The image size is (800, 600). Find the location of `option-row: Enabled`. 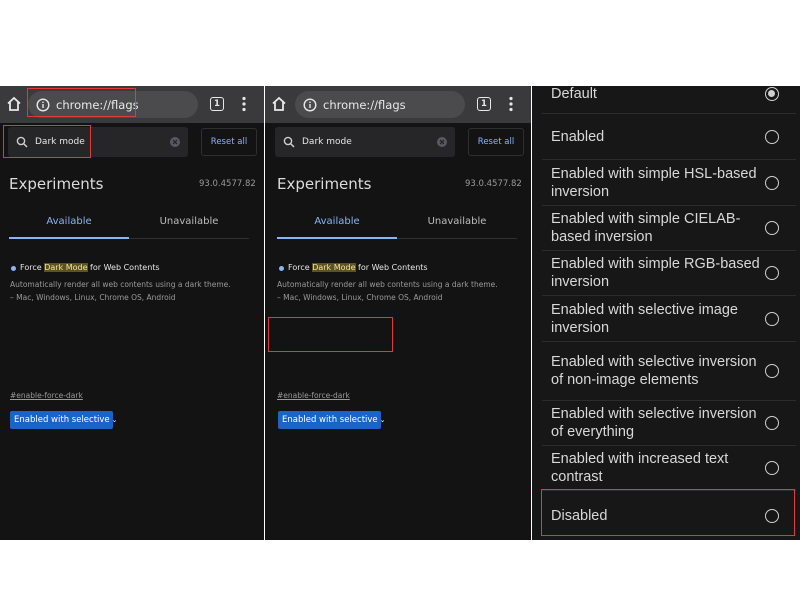

option-row: Enabled is located at coordinates (669, 137).